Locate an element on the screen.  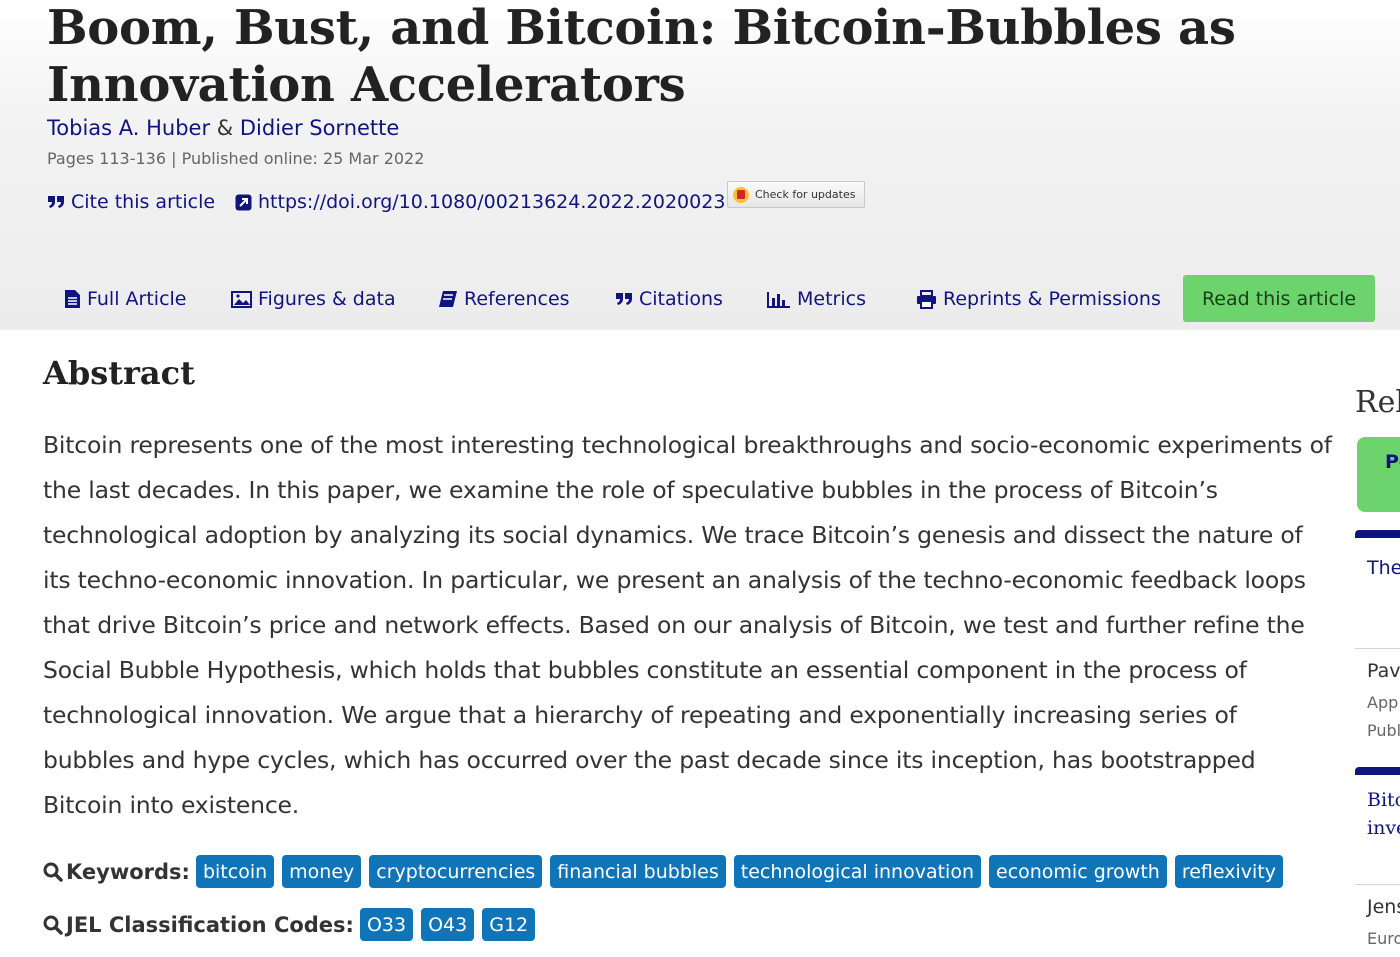
related-item-published: Publ is located at coordinates (1383, 730).